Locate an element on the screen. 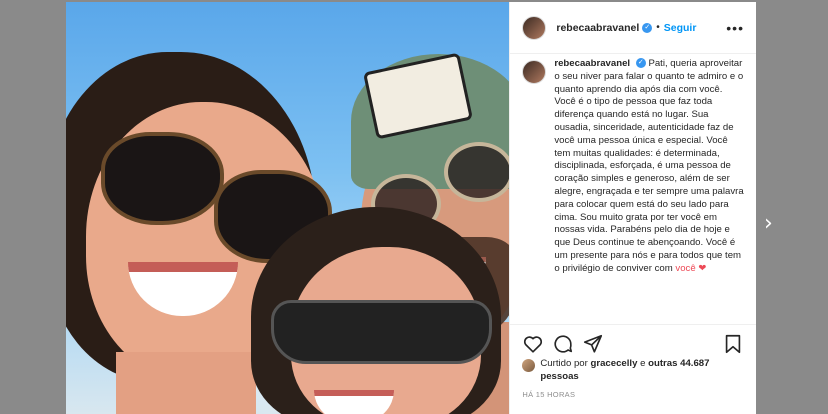 This screenshot has height=414, width=828. caption-text-tail: você ❤ is located at coordinates (691, 268).